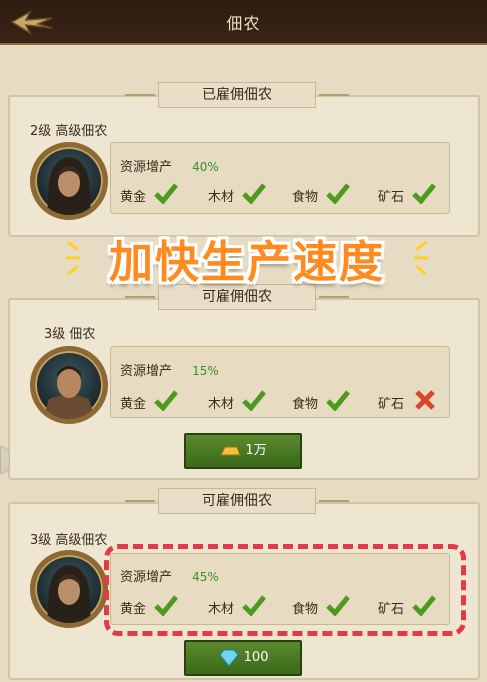  I want to click on farmer-level-label: 2级 高级佃农, so click(69, 131).